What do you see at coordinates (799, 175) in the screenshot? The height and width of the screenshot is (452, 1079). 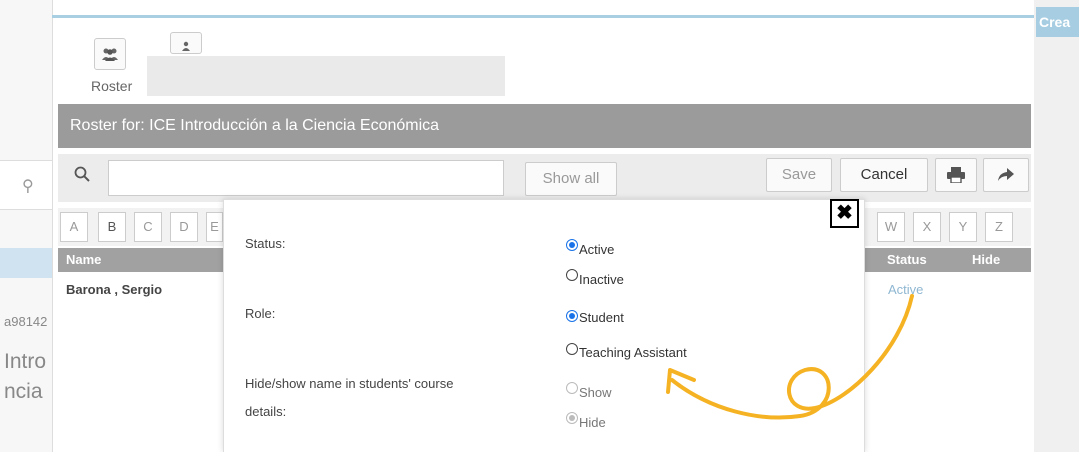 I see `save-button: Save` at bounding box center [799, 175].